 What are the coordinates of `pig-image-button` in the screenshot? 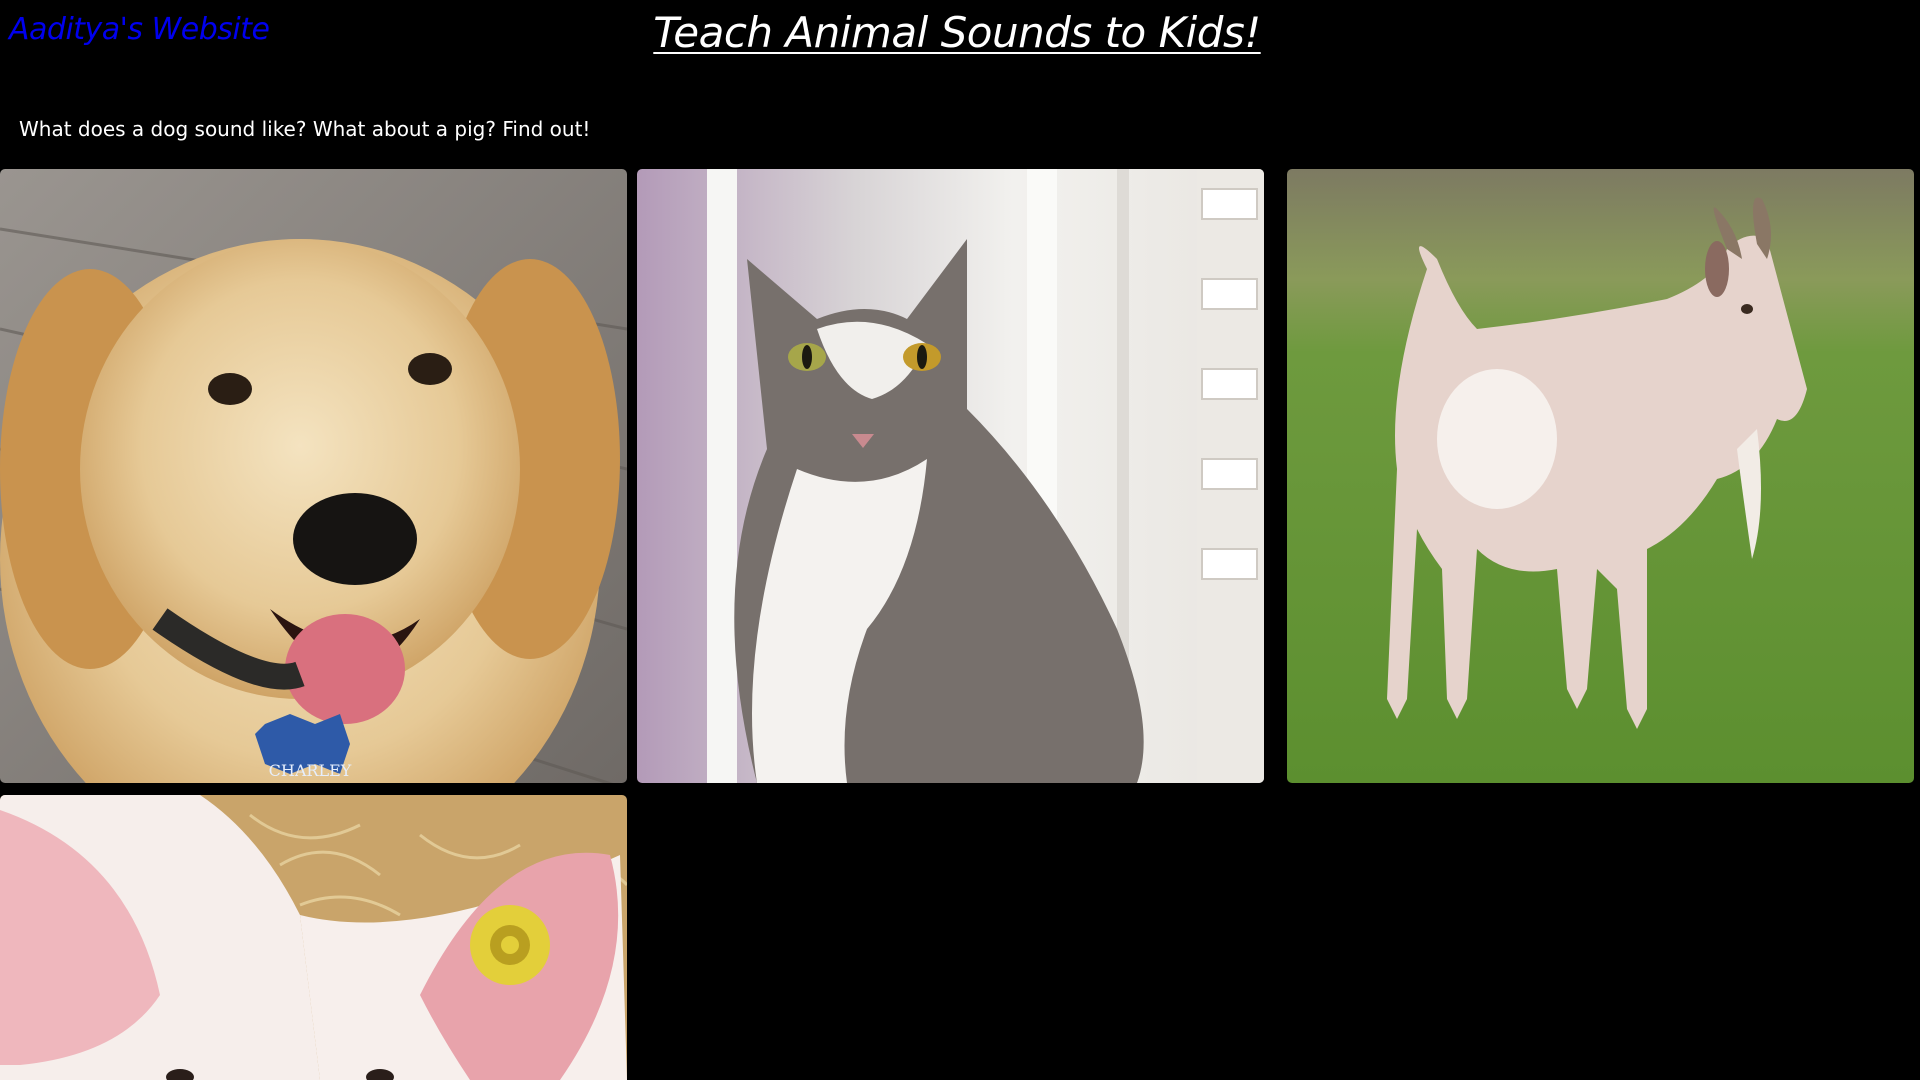 It's located at (313, 937).